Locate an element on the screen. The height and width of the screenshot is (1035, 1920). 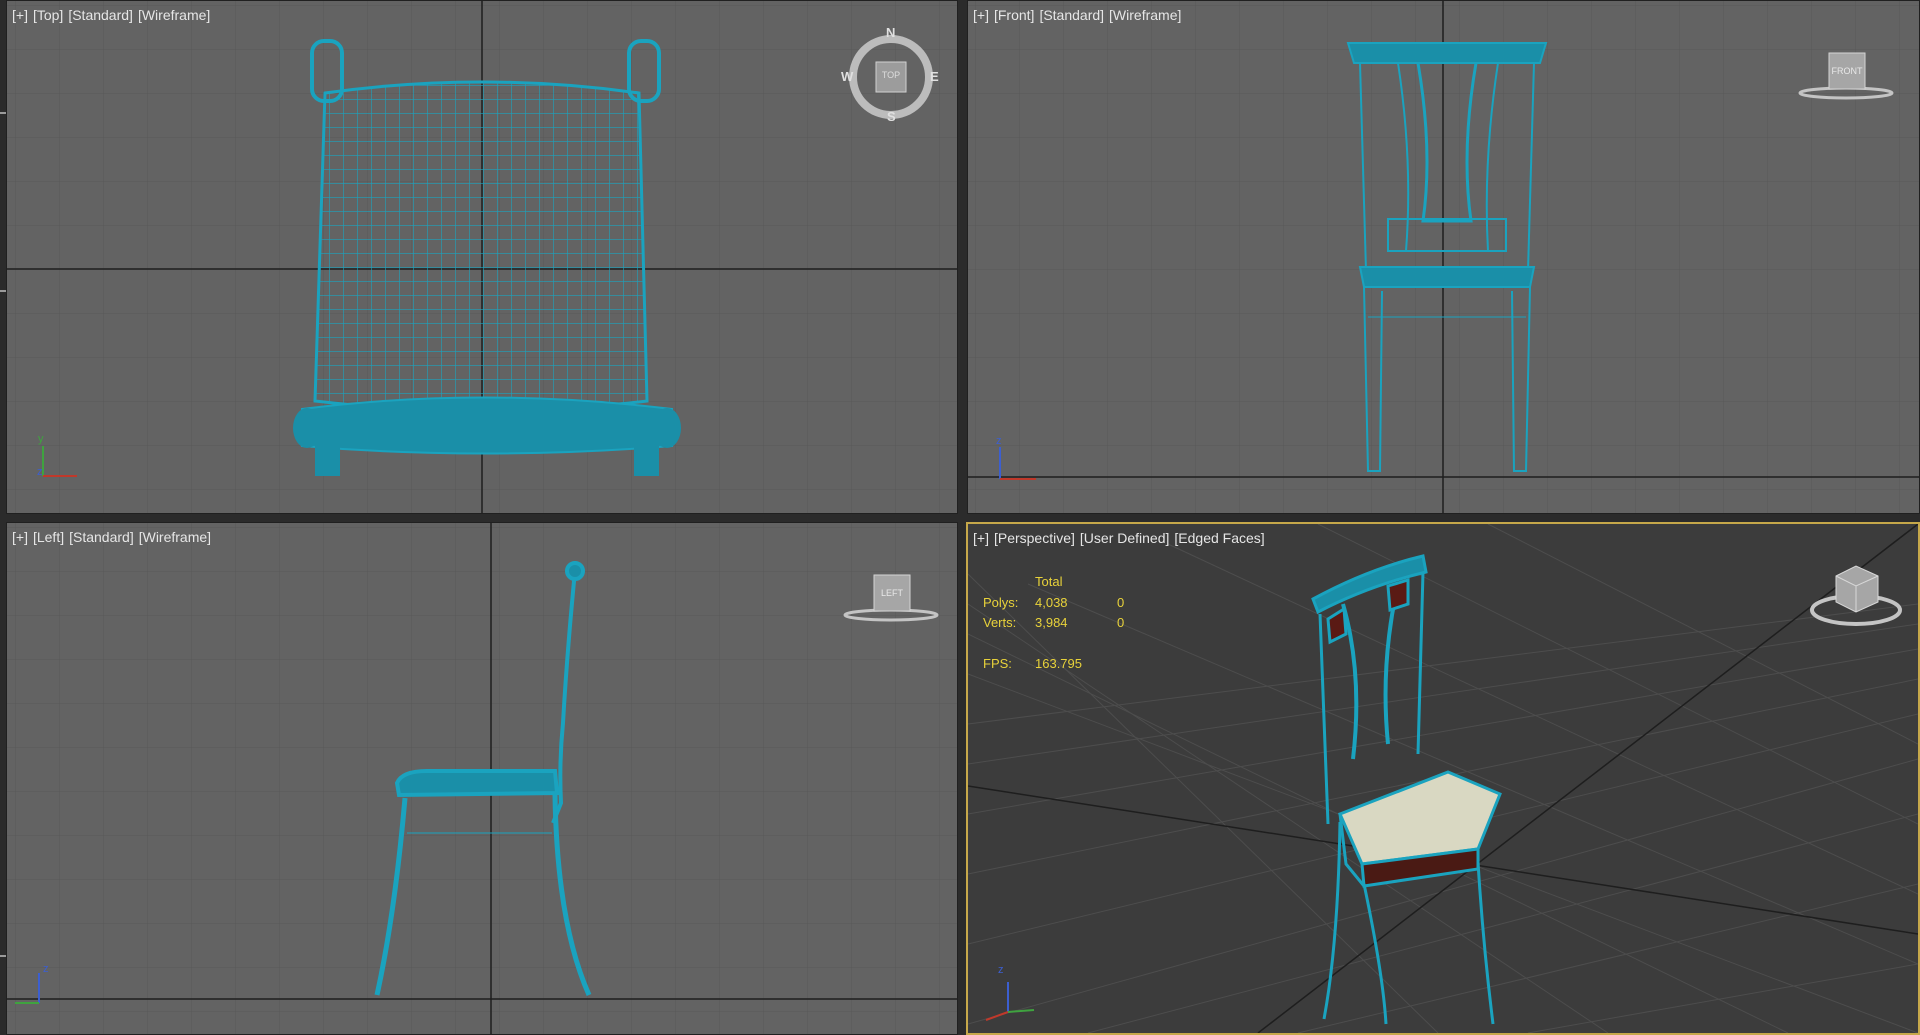
chair-perspective-model is located at coordinates (1406, 789).